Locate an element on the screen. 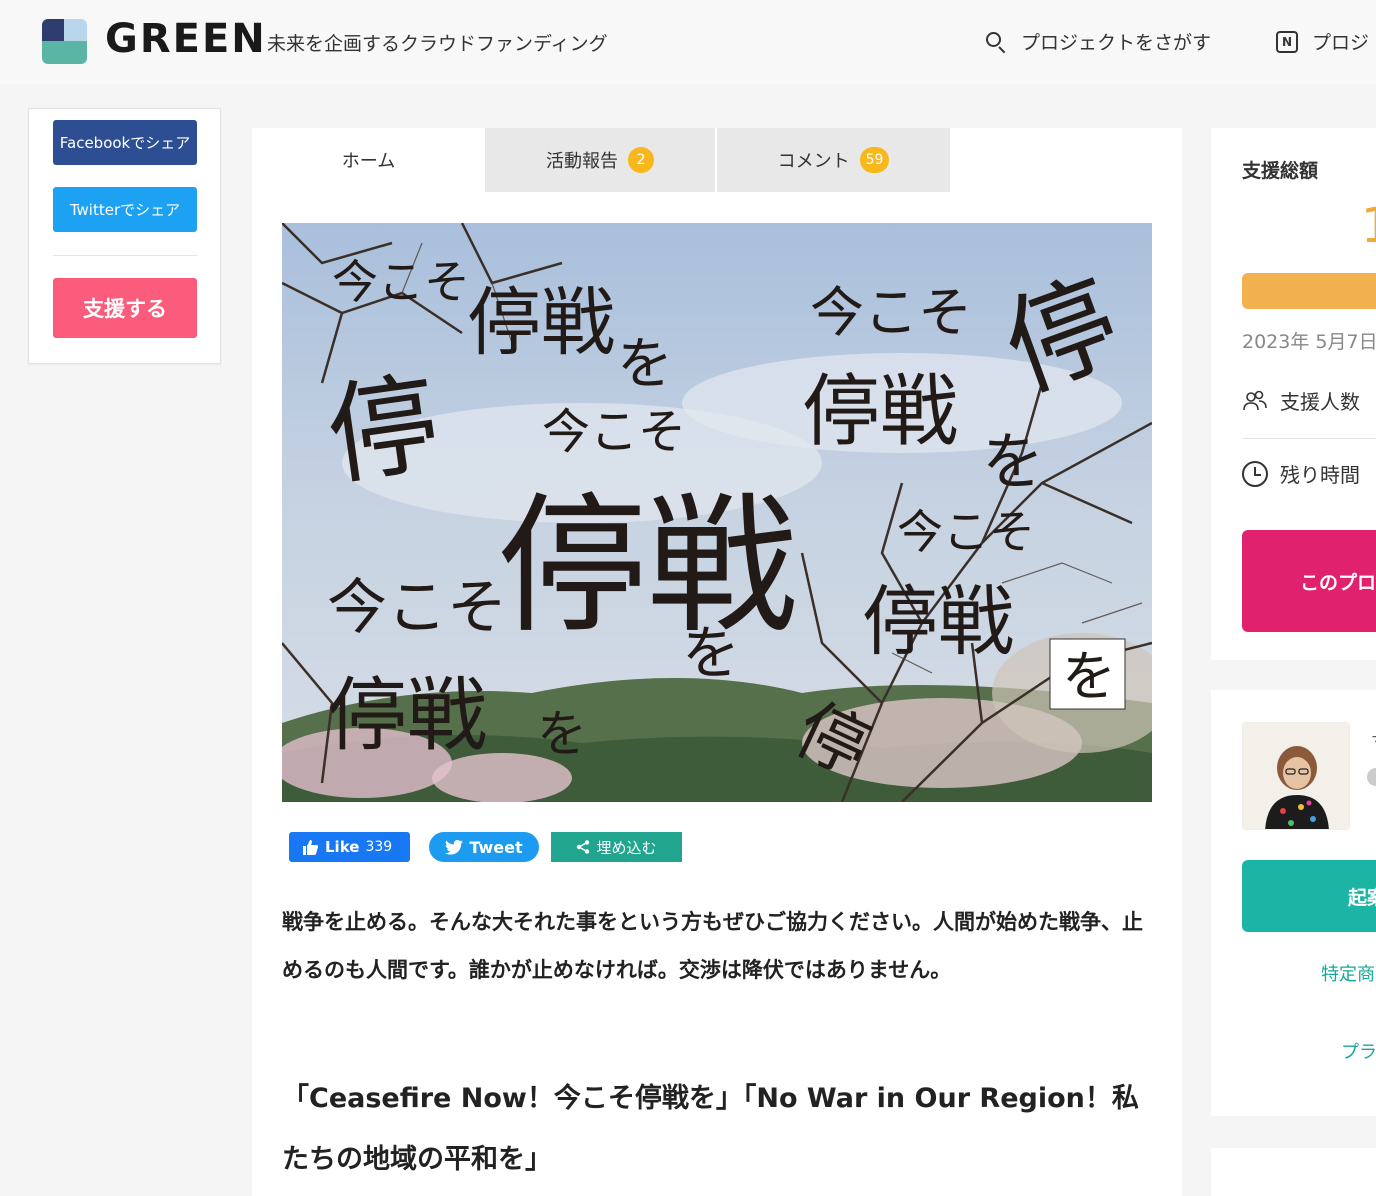 The image size is (1376, 1196). owner-profile-button: 起案 is located at coordinates (1309, 896).